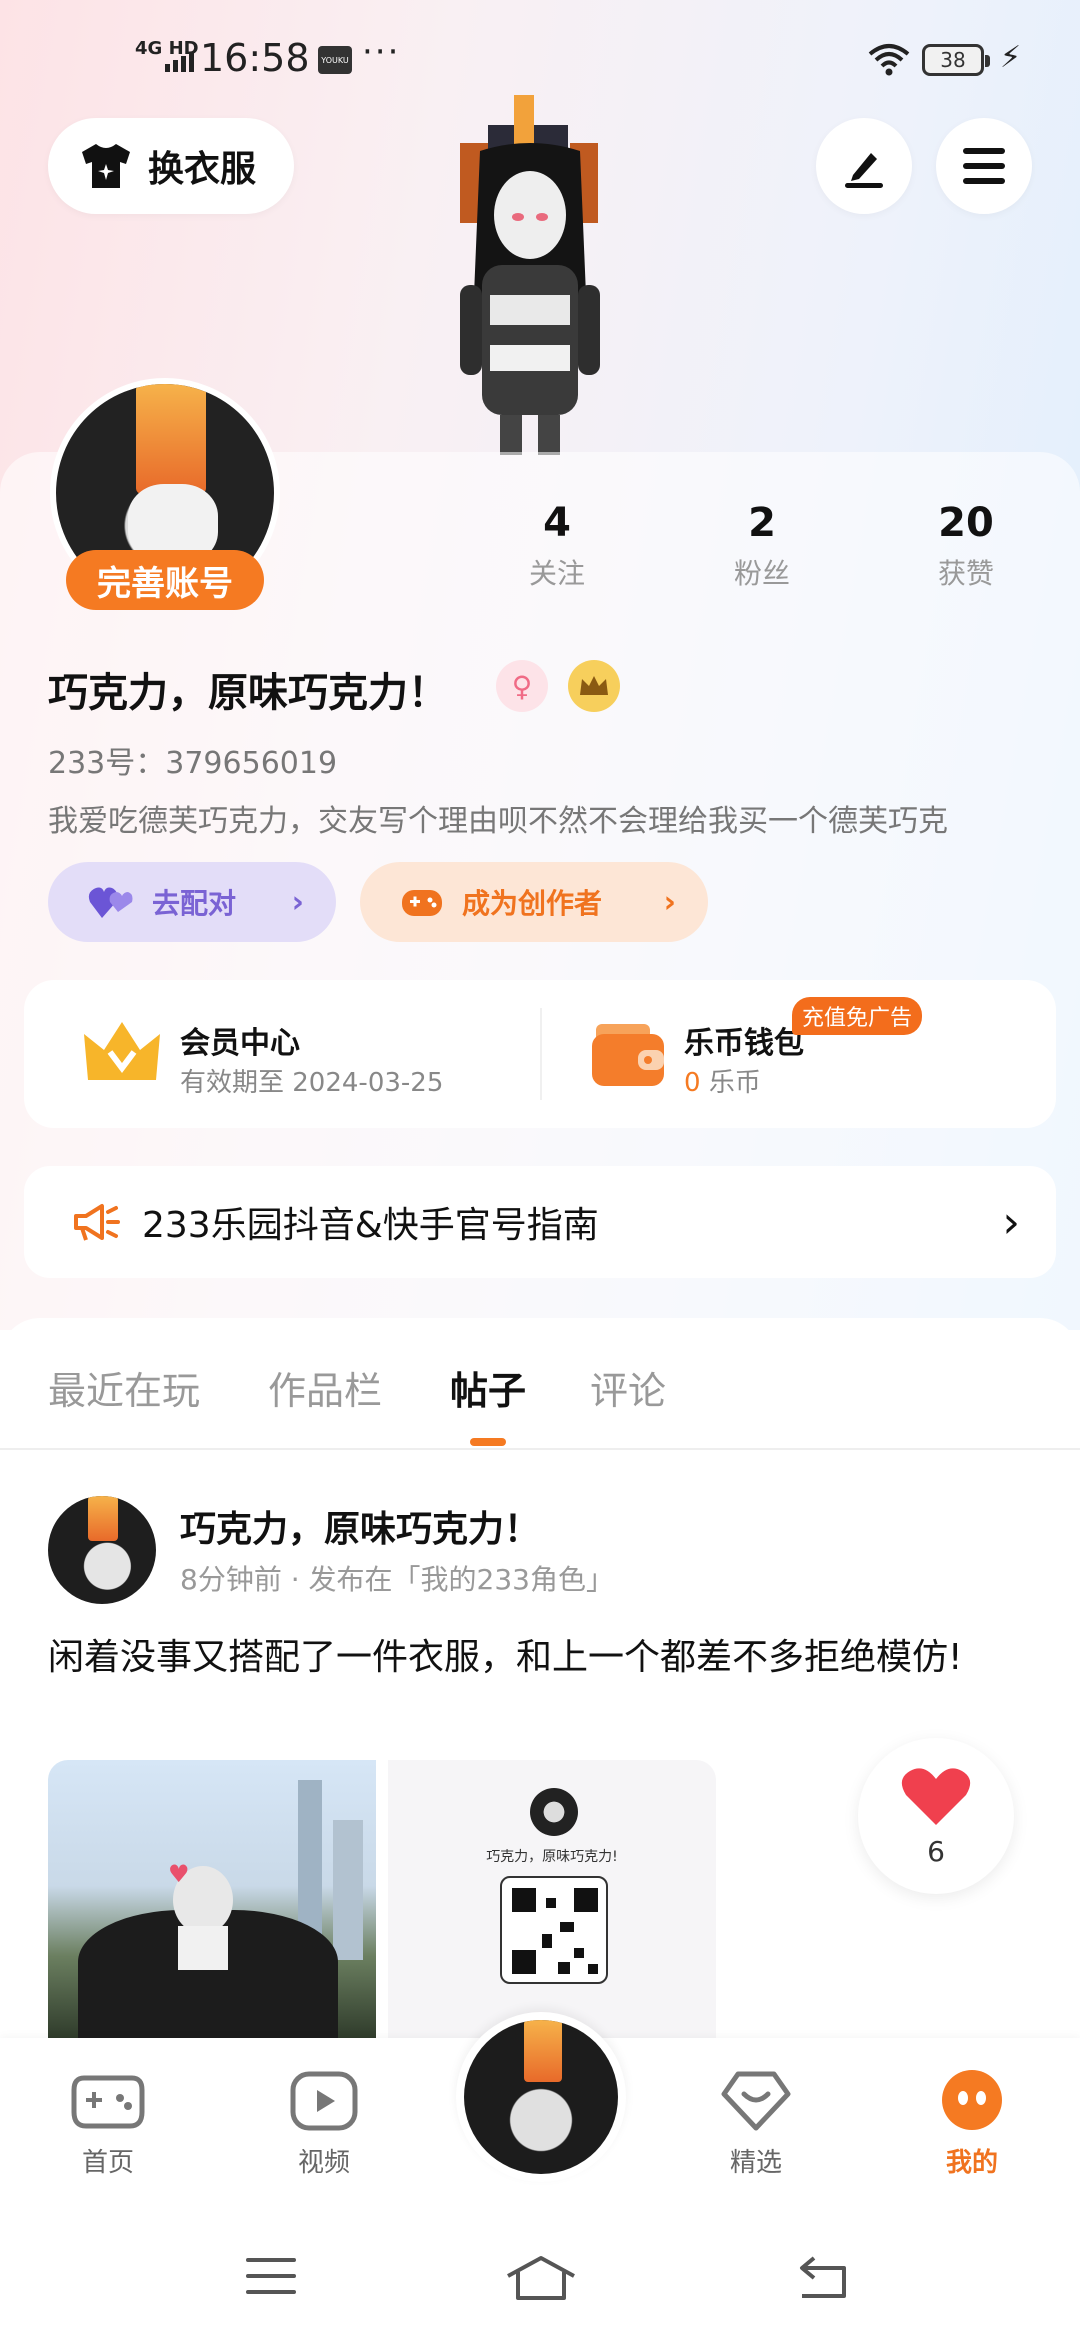  I want to click on nav-featured: 精选, so click(756, 2123).